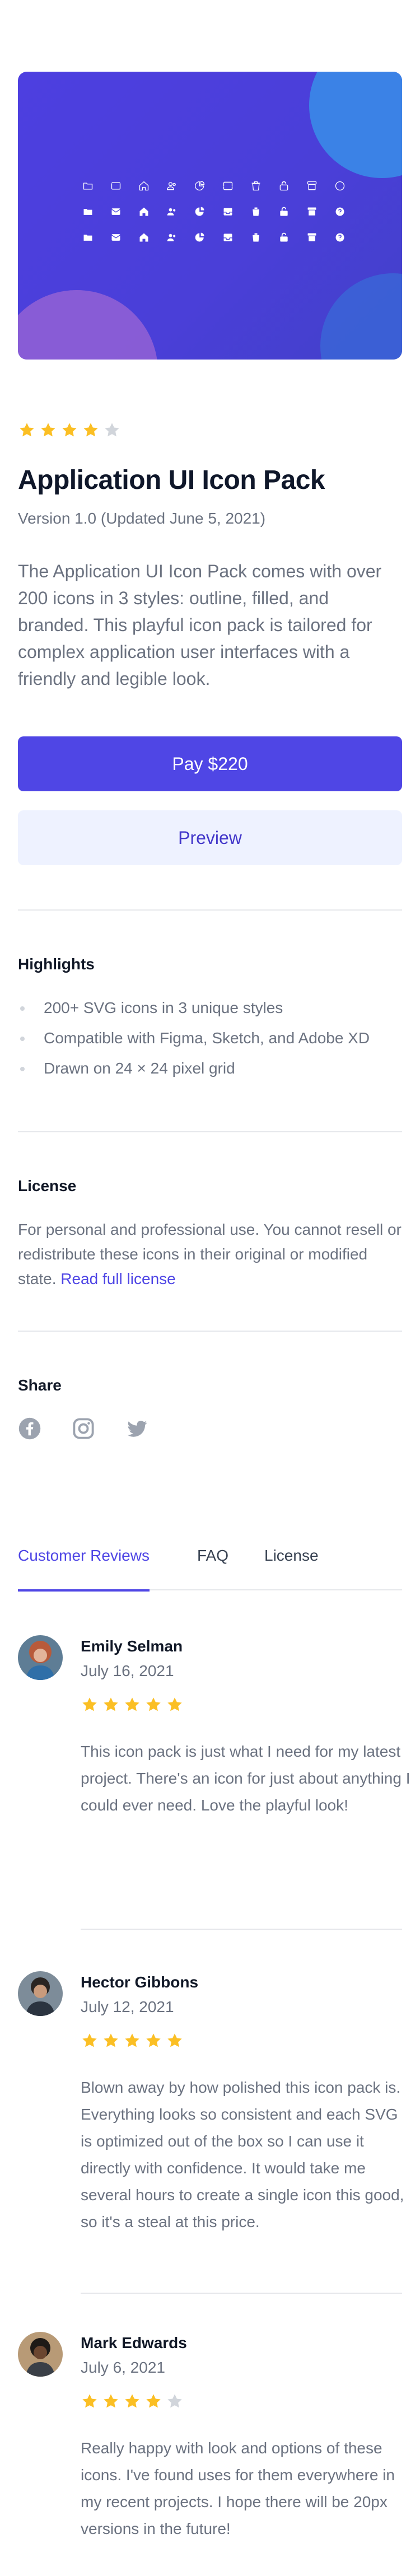  I want to click on facebook-icon, so click(30, 1430).